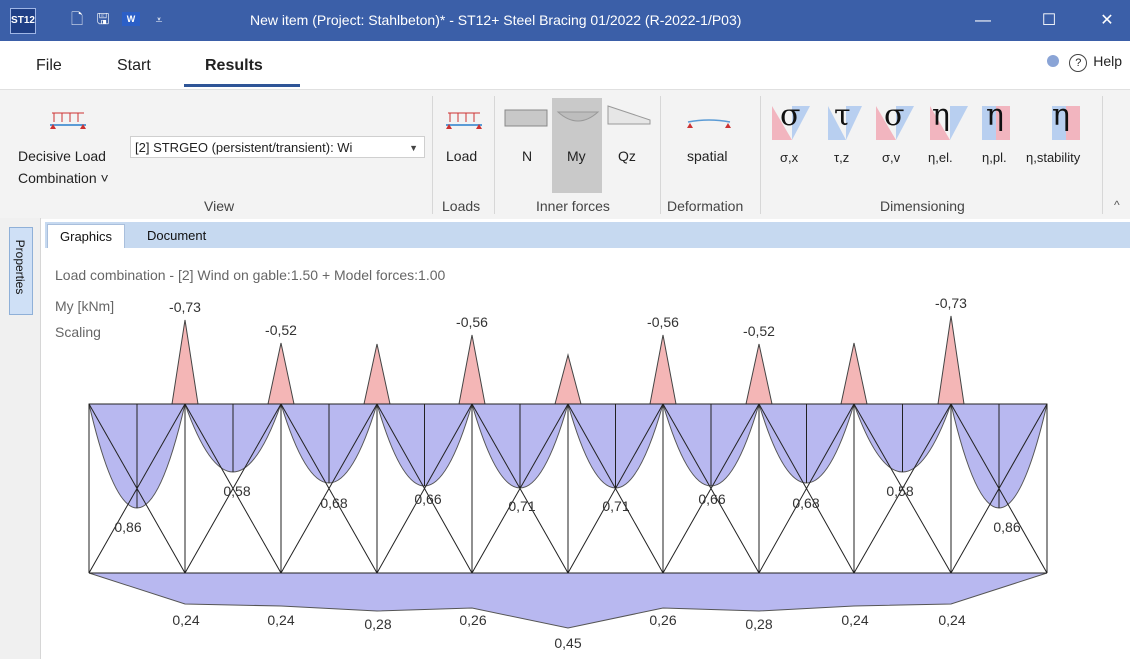 The height and width of the screenshot is (659, 1130). I want to click on bottom-value-label: 0,45, so click(567, 643).